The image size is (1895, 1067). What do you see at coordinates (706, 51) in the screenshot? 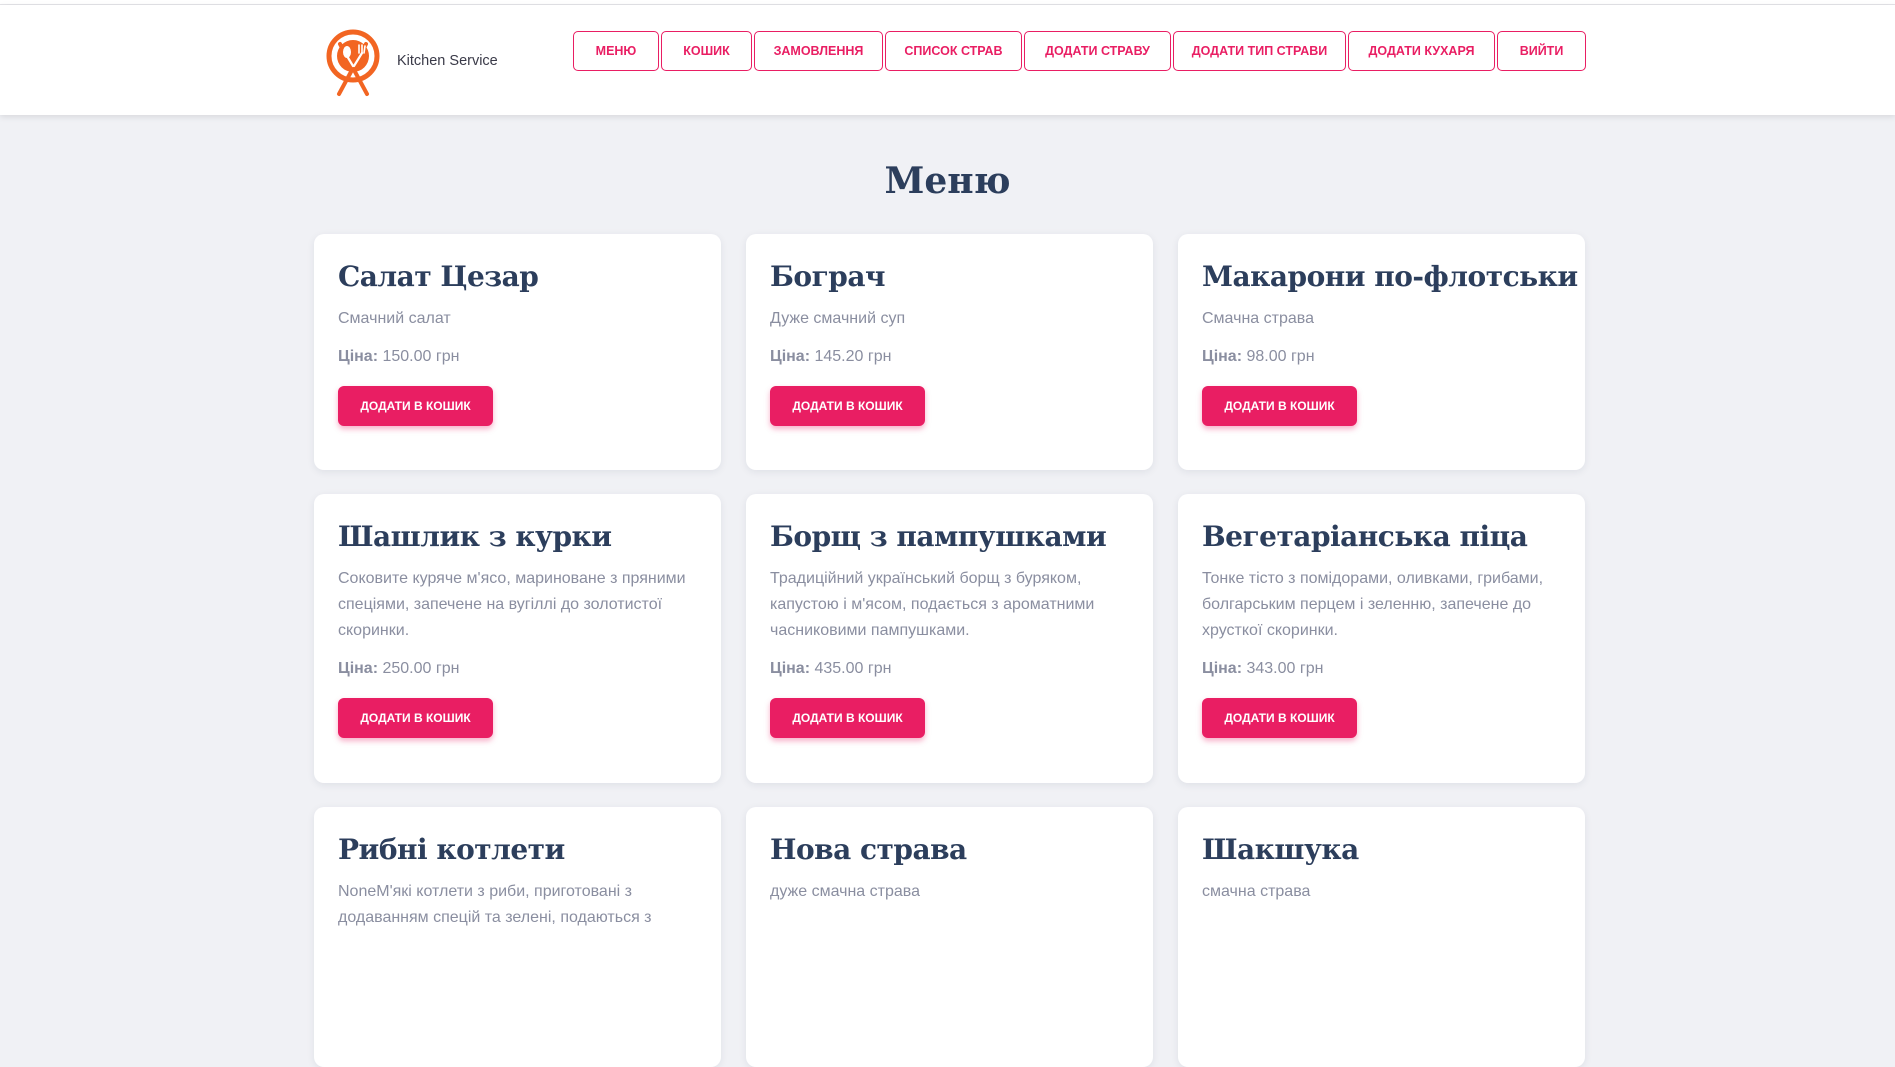
I see `nav-cart-button: Кошик` at bounding box center [706, 51].